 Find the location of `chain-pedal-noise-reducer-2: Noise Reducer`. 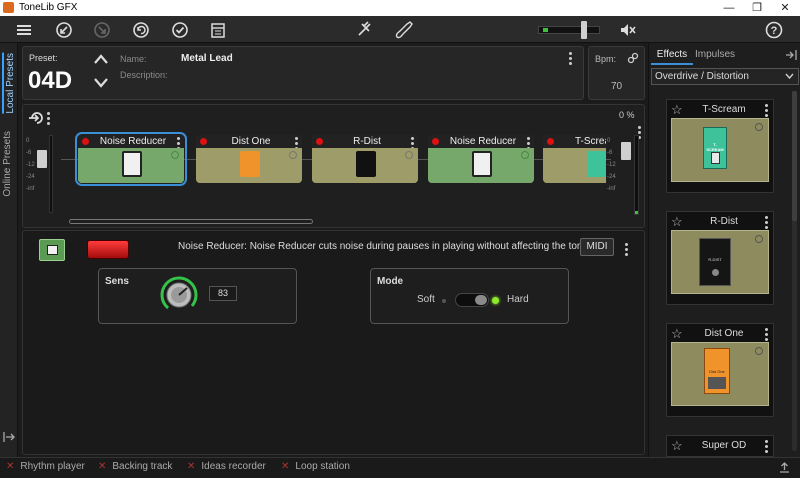

chain-pedal-noise-reducer-2: Noise Reducer is located at coordinates (481, 159).